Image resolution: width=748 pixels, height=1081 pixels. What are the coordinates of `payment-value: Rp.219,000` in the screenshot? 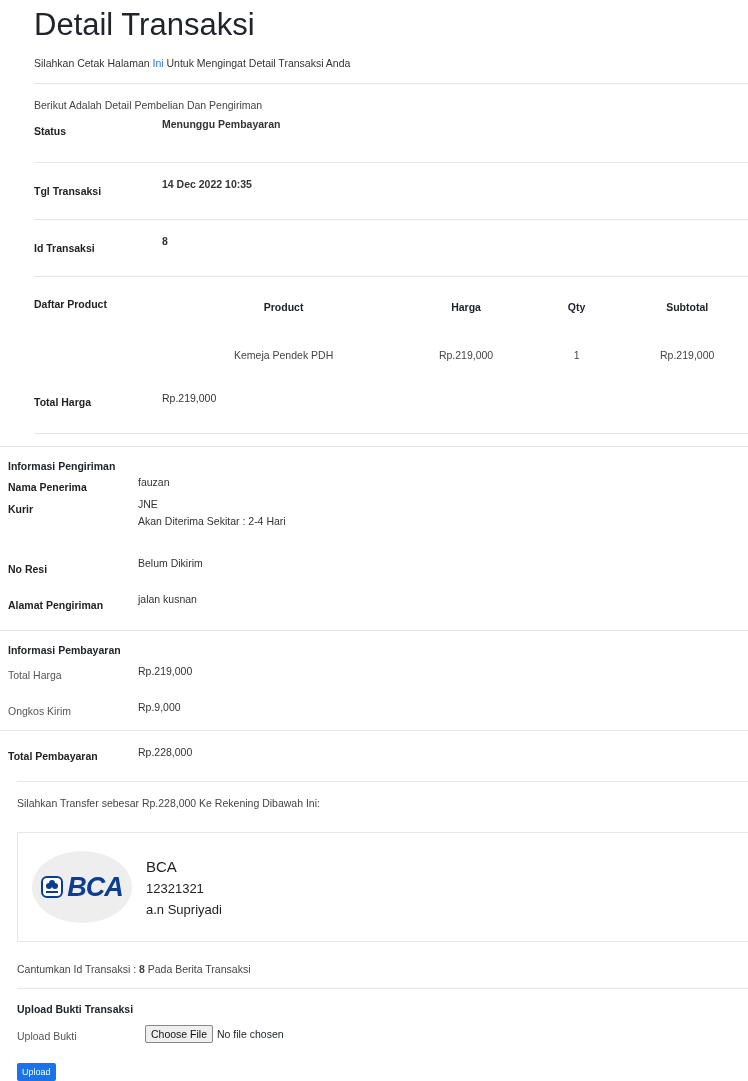 It's located at (165, 671).